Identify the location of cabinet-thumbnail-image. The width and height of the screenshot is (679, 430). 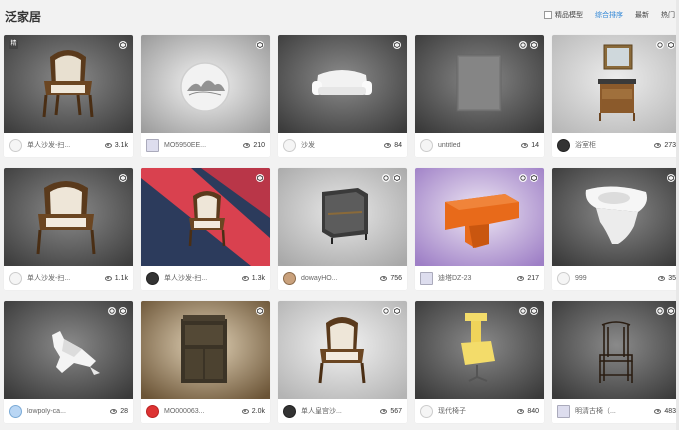
(342, 217).